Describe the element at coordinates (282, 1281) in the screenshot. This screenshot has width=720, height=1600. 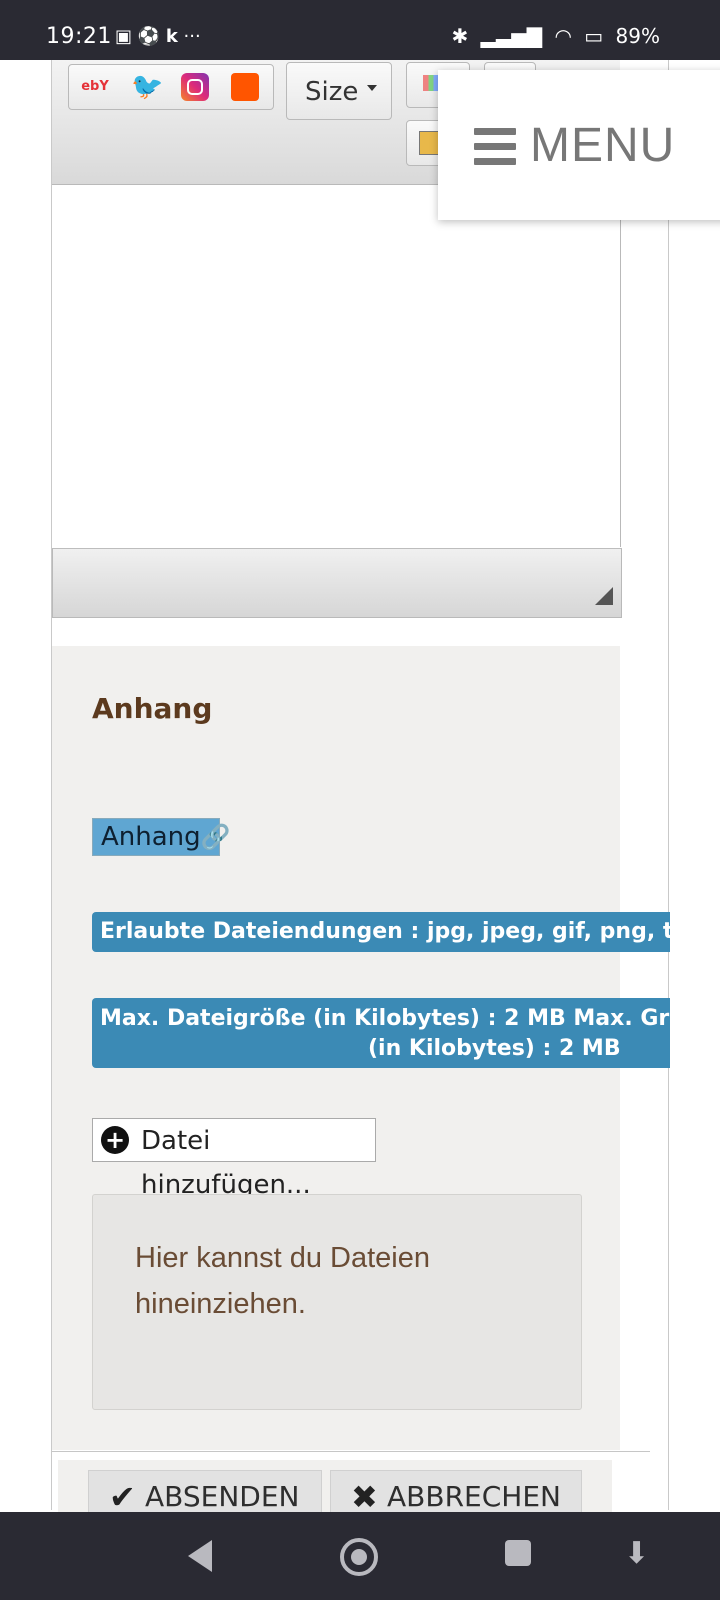
I see `dropzone-text: Hier kannst du Dateien hineinziehen.` at that location.